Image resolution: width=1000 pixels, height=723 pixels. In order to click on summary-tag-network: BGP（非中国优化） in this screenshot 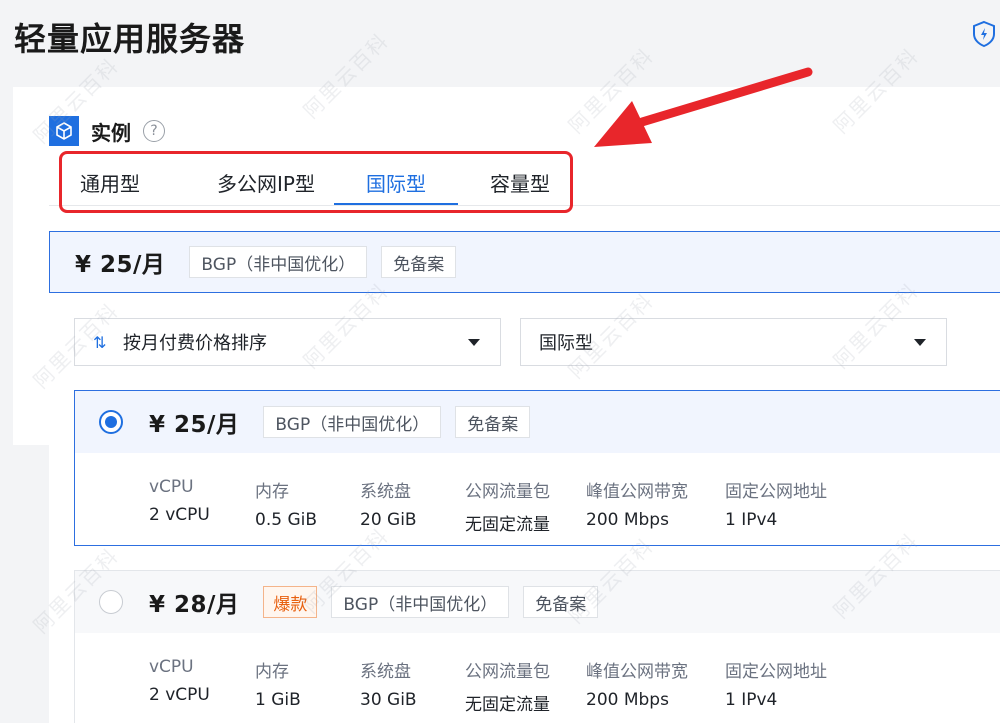, I will do `click(278, 262)`.